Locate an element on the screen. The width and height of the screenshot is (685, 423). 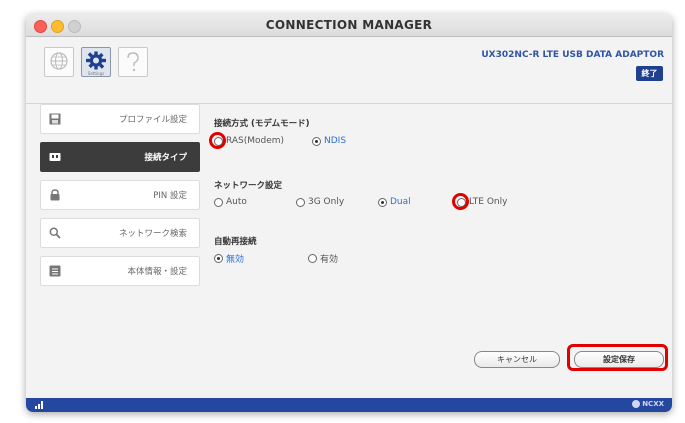
brand-text: NCXX is located at coordinates (653, 404).